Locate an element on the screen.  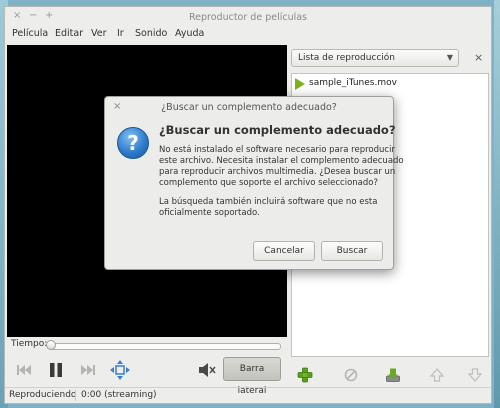
volume-muted-icon is located at coordinates (207, 370).